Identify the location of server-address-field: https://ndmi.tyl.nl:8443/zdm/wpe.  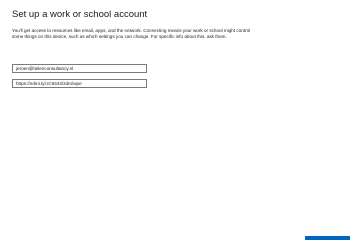
(79, 83).